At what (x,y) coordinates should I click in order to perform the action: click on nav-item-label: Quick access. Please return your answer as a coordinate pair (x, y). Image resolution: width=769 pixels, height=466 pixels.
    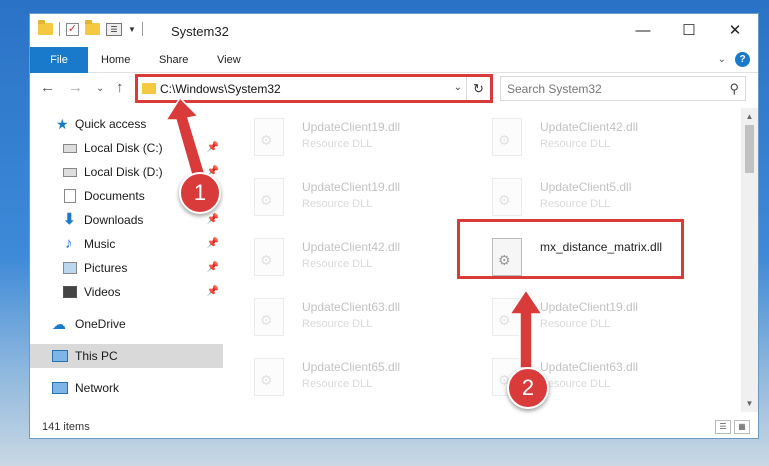
    Looking at the image, I should click on (111, 124).